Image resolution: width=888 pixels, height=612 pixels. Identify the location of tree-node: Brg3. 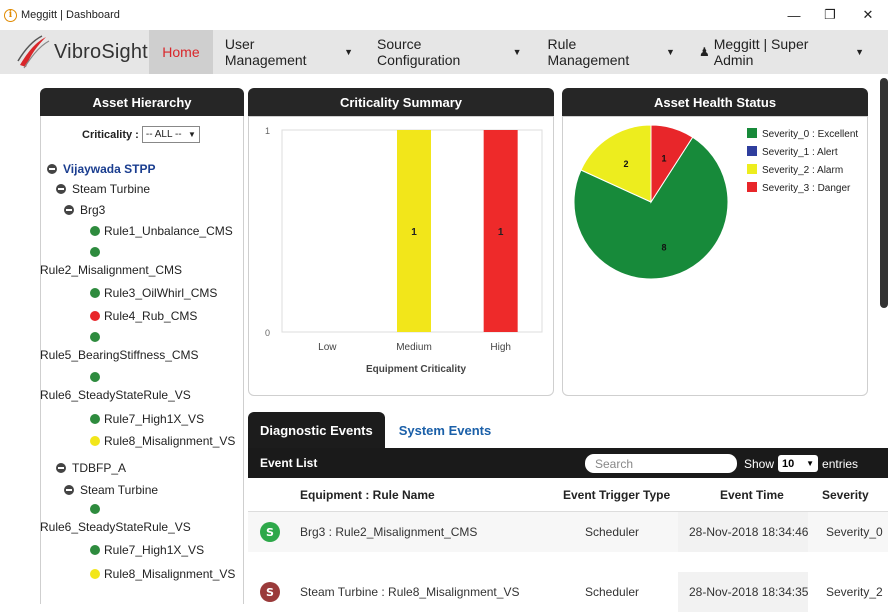
(84, 210).